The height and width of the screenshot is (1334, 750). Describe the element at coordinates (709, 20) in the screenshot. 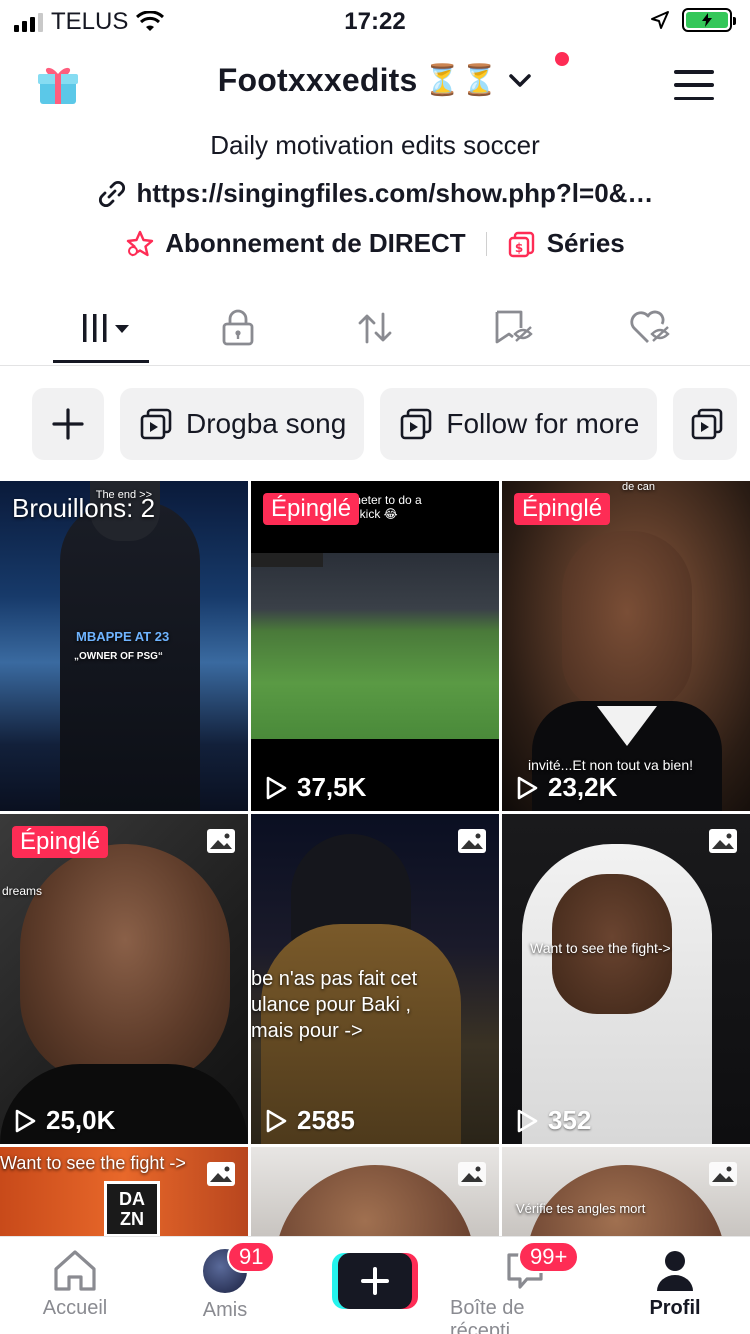

I see `battery-icon` at that location.